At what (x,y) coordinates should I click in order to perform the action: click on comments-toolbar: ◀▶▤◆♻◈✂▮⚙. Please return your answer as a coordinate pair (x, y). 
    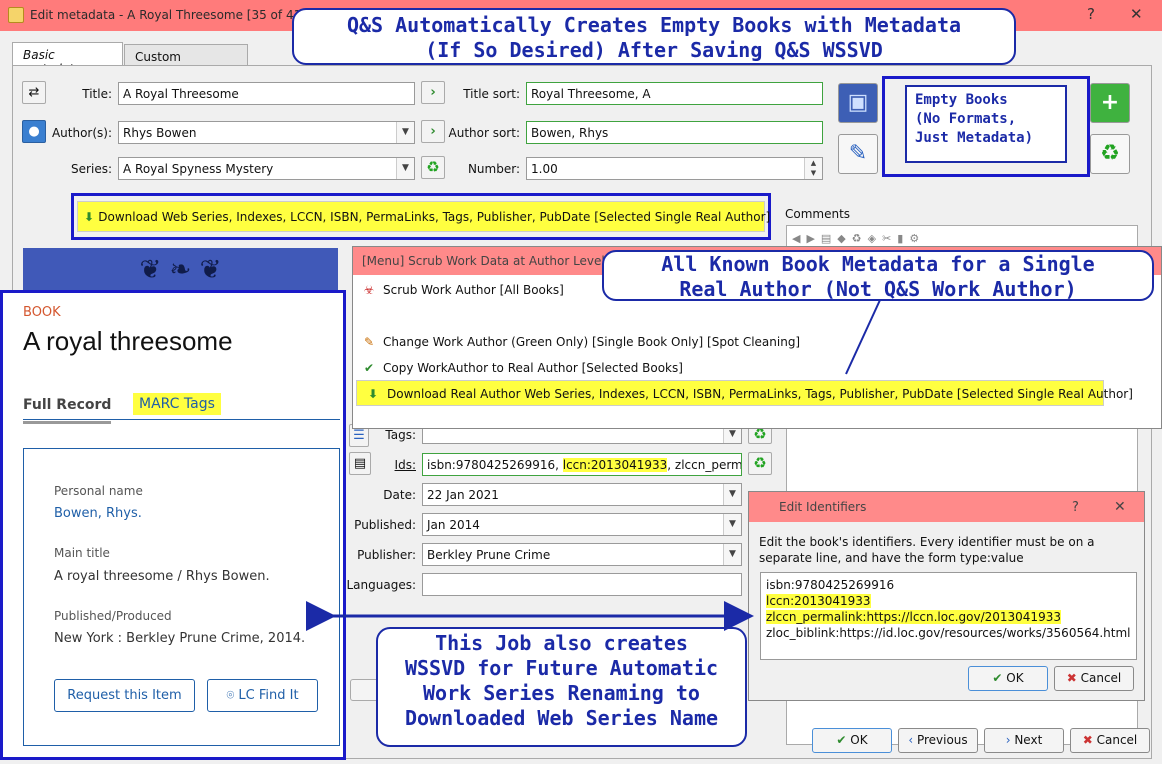
    Looking at the image, I should click on (927, 239).